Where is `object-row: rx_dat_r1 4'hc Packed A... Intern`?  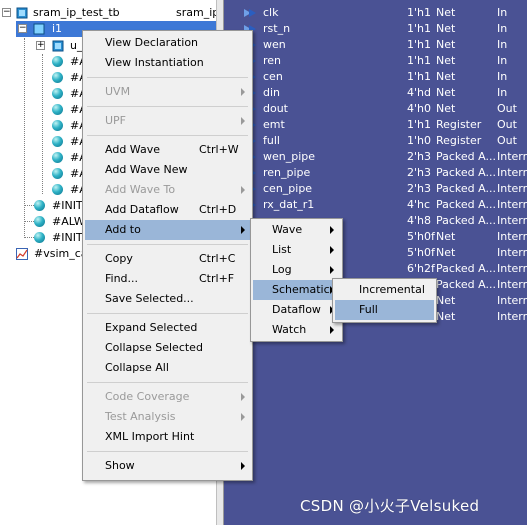 object-row: rx_dat_r1 4'hc Packed A... Intern is located at coordinates (375, 205).